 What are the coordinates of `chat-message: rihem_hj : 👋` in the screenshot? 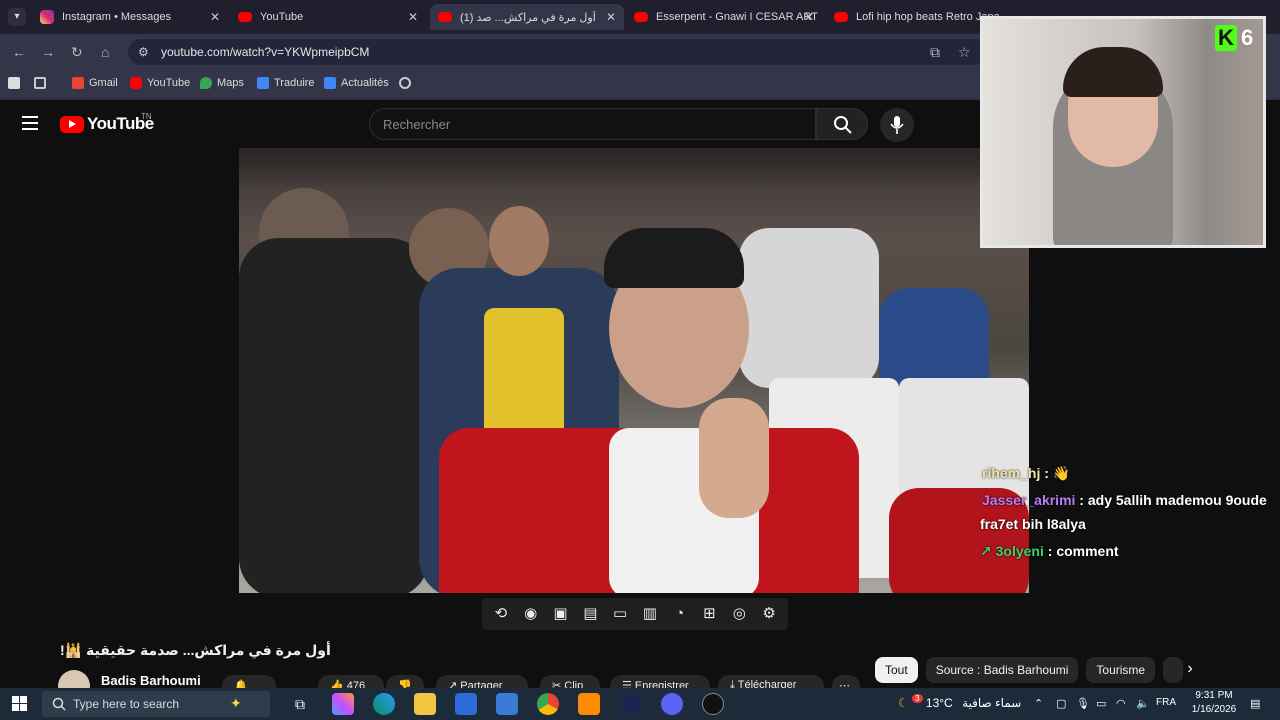 It's located at (1026, 473).